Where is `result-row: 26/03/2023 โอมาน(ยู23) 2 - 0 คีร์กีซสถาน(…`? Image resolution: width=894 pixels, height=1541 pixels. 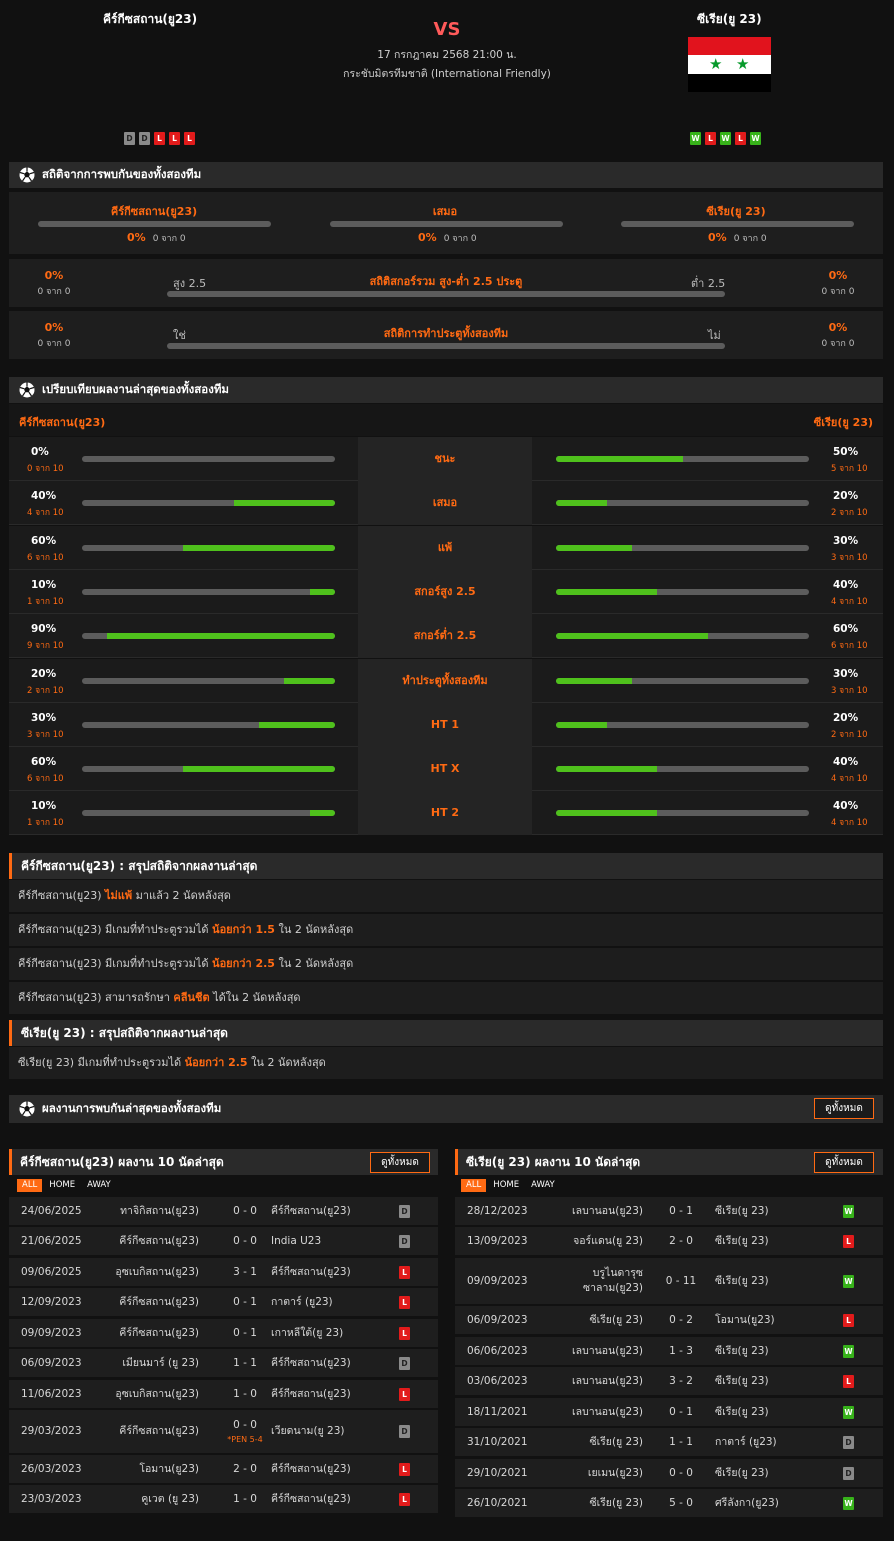 result-row: 26/03/2023 โอมาน(ยู23) 2 - 0 คีร์กีซสถาน(… is located at coordinates (223, 1469).